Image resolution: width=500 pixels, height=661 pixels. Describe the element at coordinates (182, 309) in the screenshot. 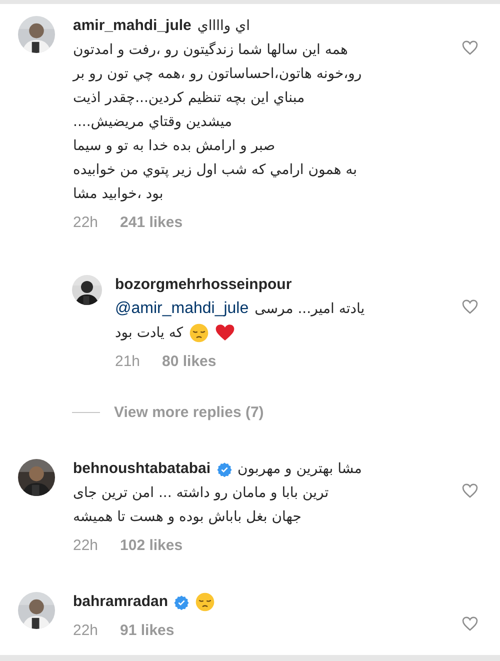

I see `mention-link: @amir_mahdi_jule` at that location.